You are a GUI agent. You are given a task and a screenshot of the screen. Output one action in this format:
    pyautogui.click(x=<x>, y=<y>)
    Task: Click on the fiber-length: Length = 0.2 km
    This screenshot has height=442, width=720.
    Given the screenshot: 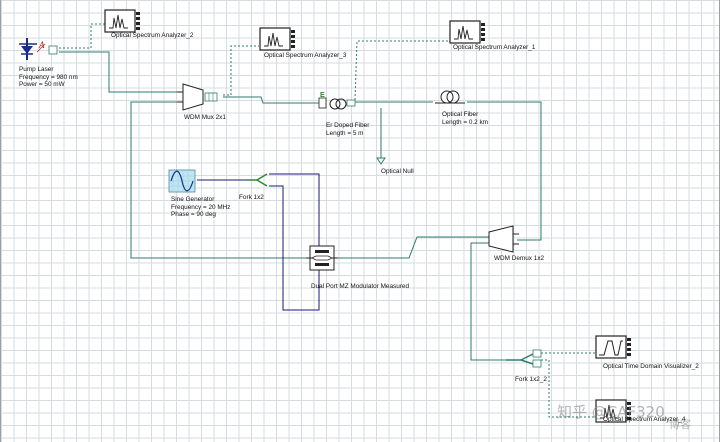 What is the action you would take?
    pyautogui.click(x=465, y=122)
    